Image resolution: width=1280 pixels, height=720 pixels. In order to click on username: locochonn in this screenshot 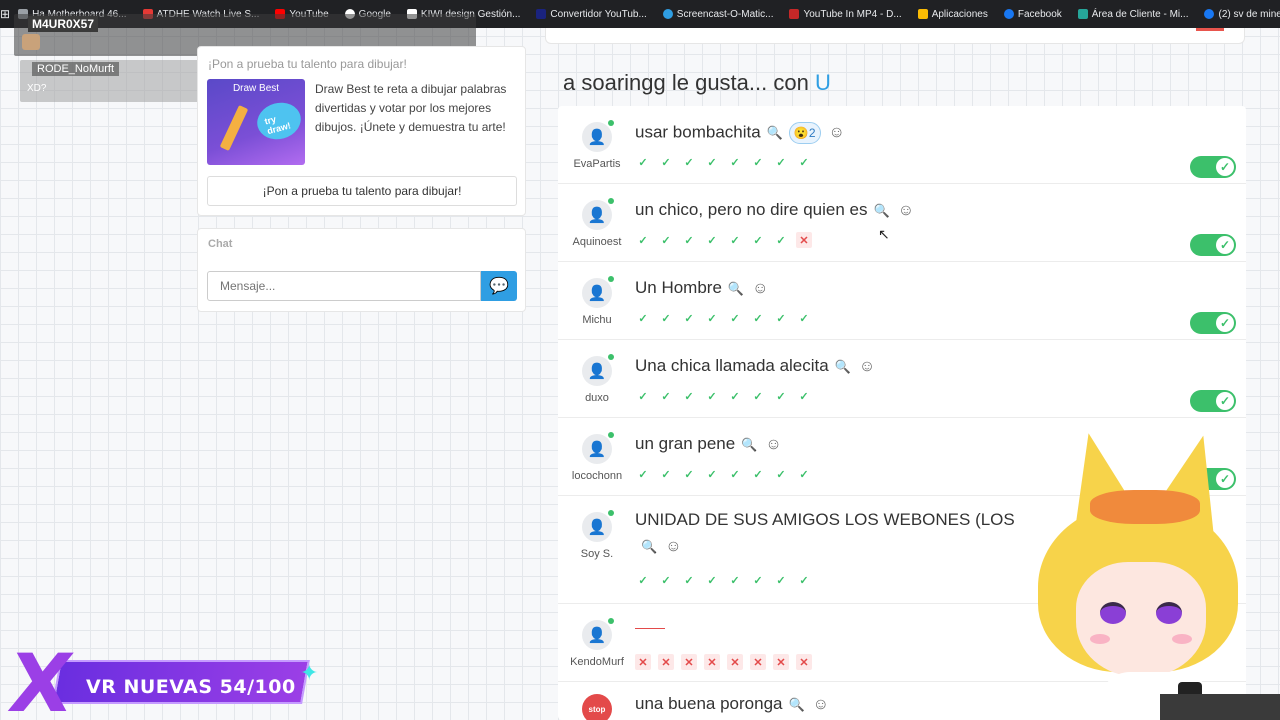, I will do `click(597, 476)`.